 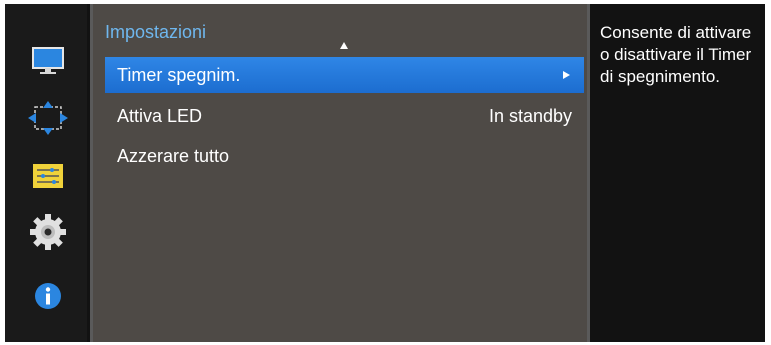 I want to click on panel-title: Impostazioni, so click(x=156, y=32).